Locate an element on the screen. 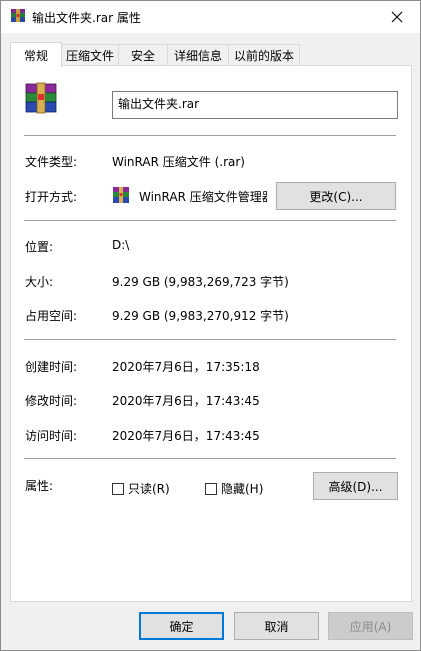 This screenshot has height=651, width=421. created-label: 创建时间: is located at coordinates (51, 367).